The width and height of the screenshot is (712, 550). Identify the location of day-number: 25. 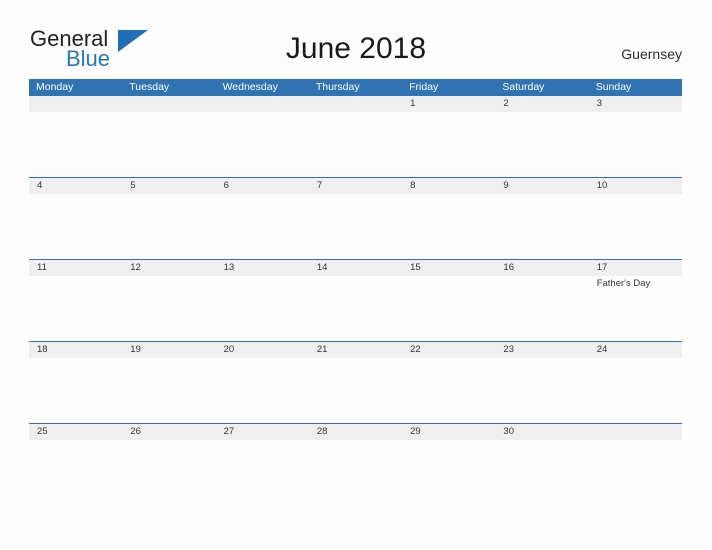
(75, 432).